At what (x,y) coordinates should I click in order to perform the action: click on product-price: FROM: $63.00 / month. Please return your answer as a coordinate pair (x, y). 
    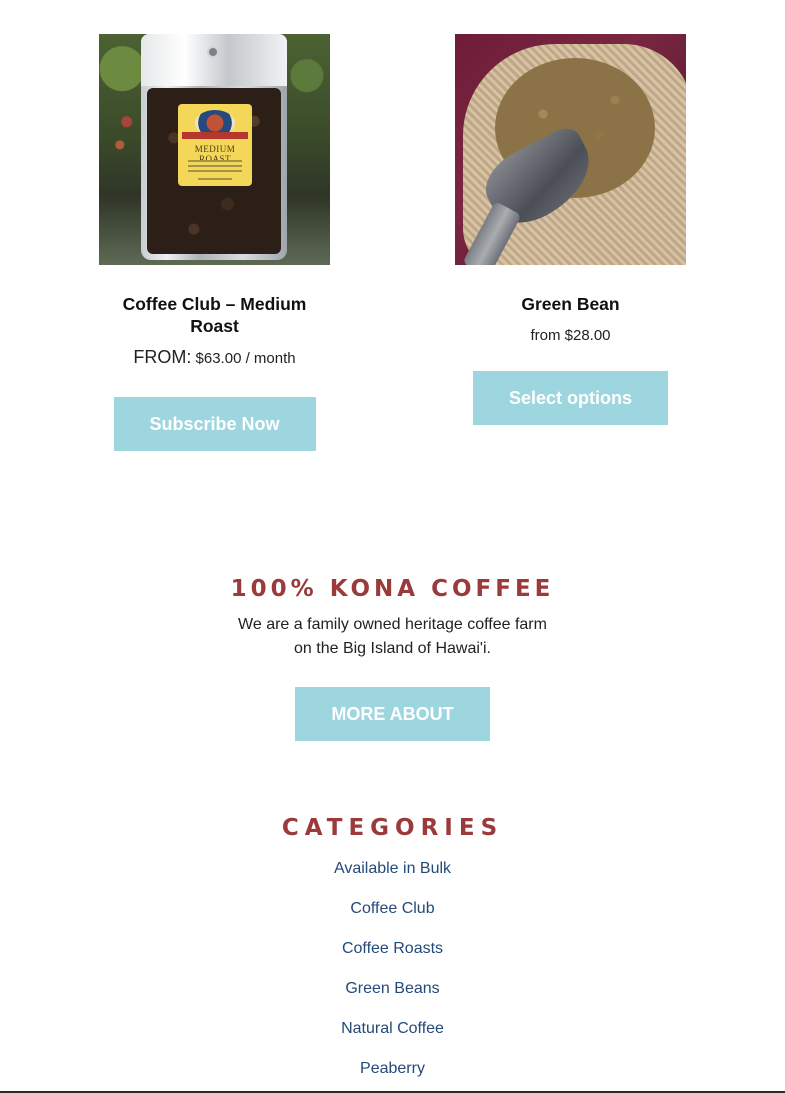
    Looking at the image, I should click on (214, 357).